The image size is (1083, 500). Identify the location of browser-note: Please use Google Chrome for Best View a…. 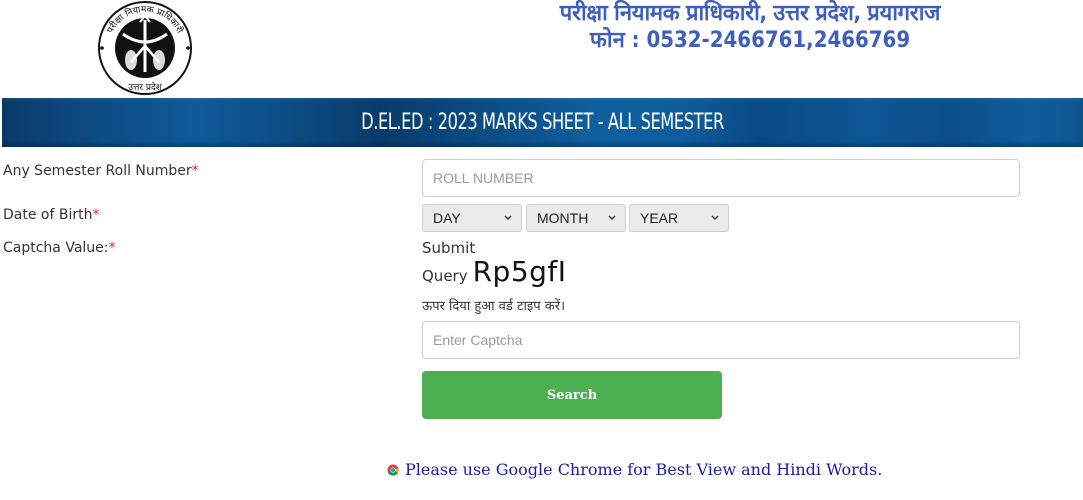
(634, 469).